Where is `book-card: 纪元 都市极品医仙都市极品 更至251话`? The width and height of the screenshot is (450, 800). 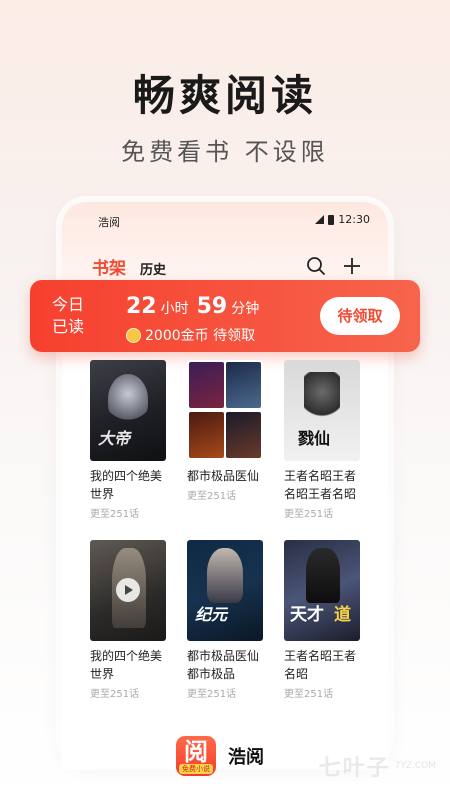 book-card: 纪元 都市极品医仙都市极品 更至251话 is located at coordinates (225, 620).